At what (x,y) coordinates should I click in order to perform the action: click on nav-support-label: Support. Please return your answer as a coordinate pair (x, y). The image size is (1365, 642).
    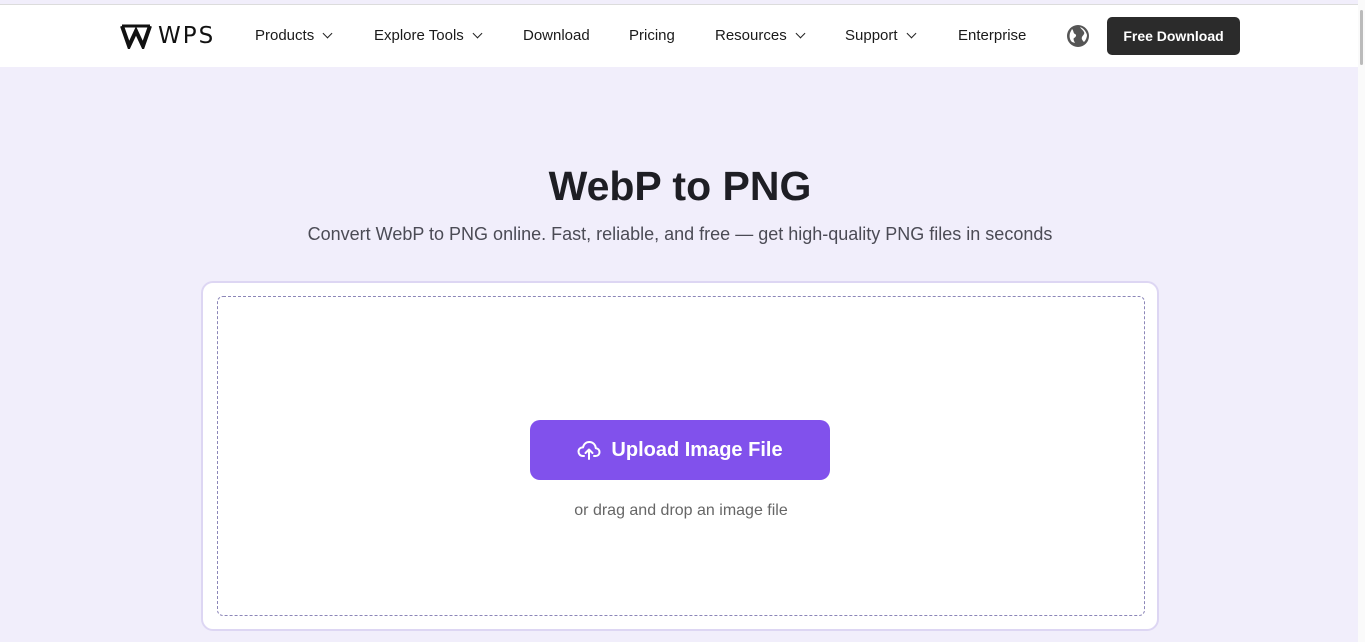
    Looking at the image, I should click on (871, 35).